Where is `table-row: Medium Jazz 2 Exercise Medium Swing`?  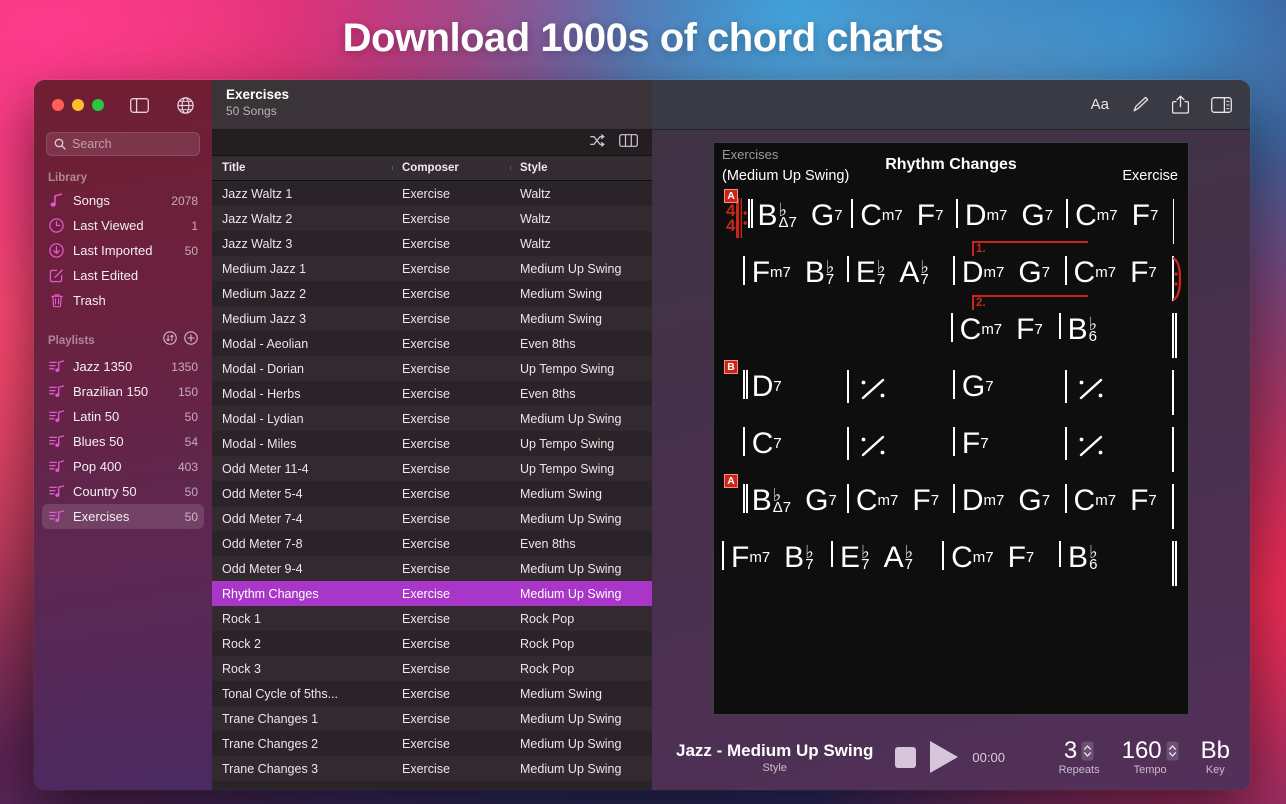 table-row: Medium Jazz 2 Exercise Medium Swing is located at coordinates (432, 293).